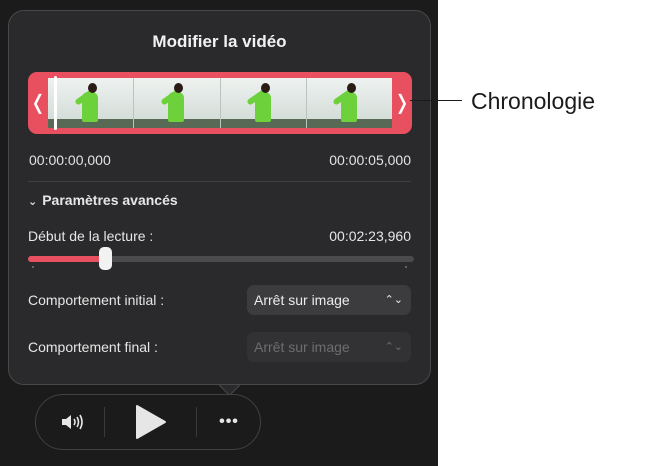 The height and width of the screenshot is (466, 646). What do you see at coordinates (91, 236) in the screenshot?
I see `playback-start-label: Début de la lecture :` at bounding box center [91, 236].